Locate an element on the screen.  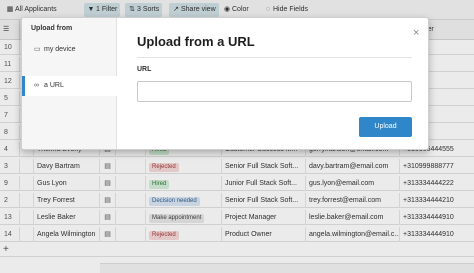
source-label: my device is located at coordinates (60, 49).